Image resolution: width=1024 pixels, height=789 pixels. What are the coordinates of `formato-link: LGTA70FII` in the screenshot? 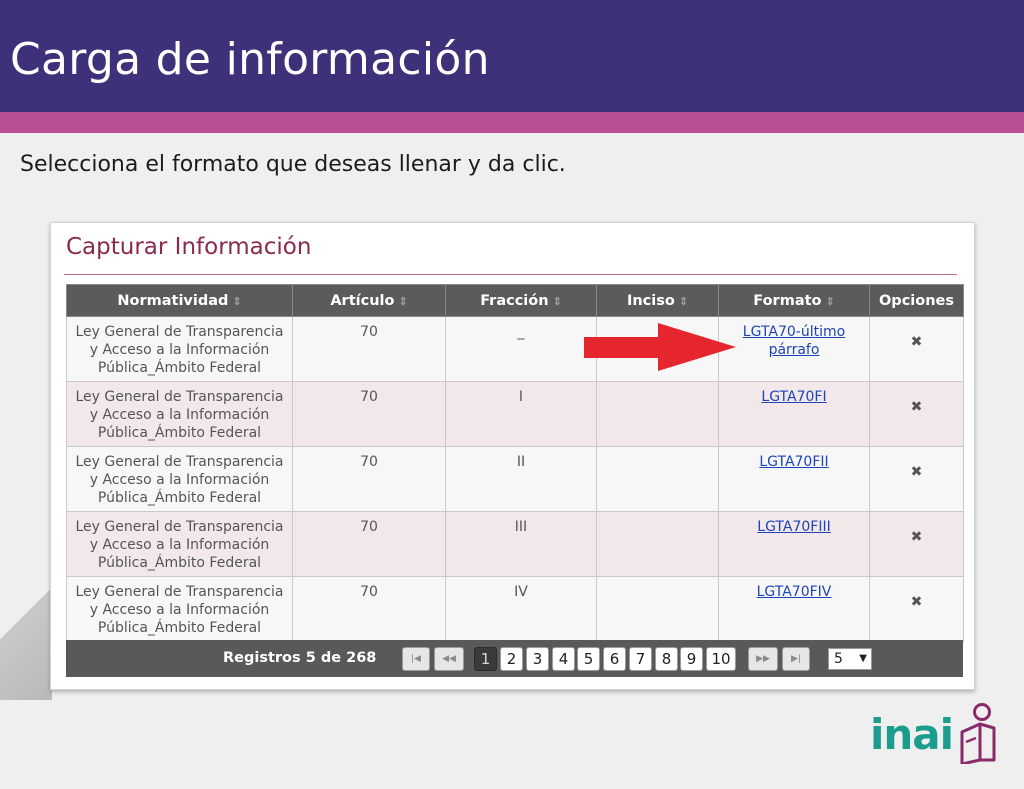 It's located at (793, 462).